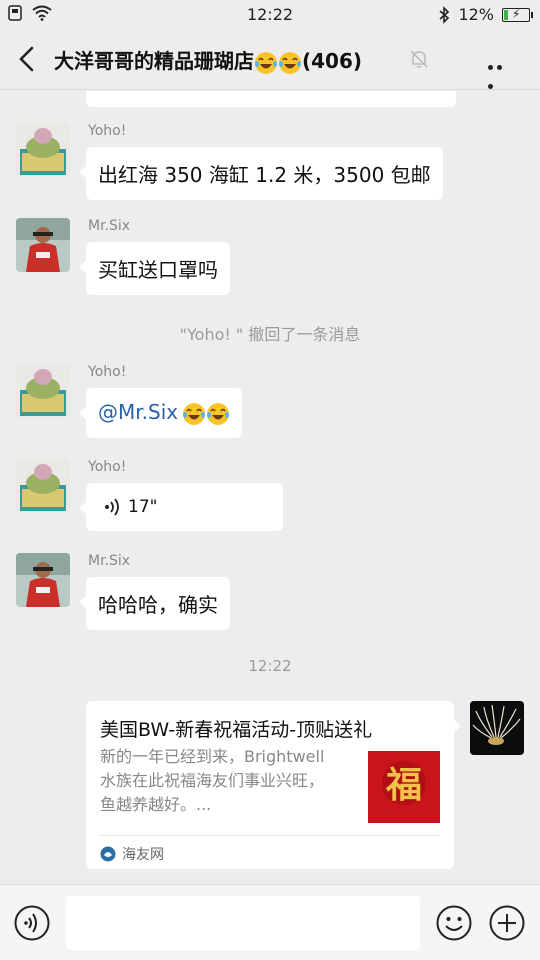 The width and height of the screenshot is (540, 960). What do you see at coordinates (270, 334) in the screenshot?
I see `recall-notice: "Yoho! " 撤回了一条消息` at bounding box center [270, 334].